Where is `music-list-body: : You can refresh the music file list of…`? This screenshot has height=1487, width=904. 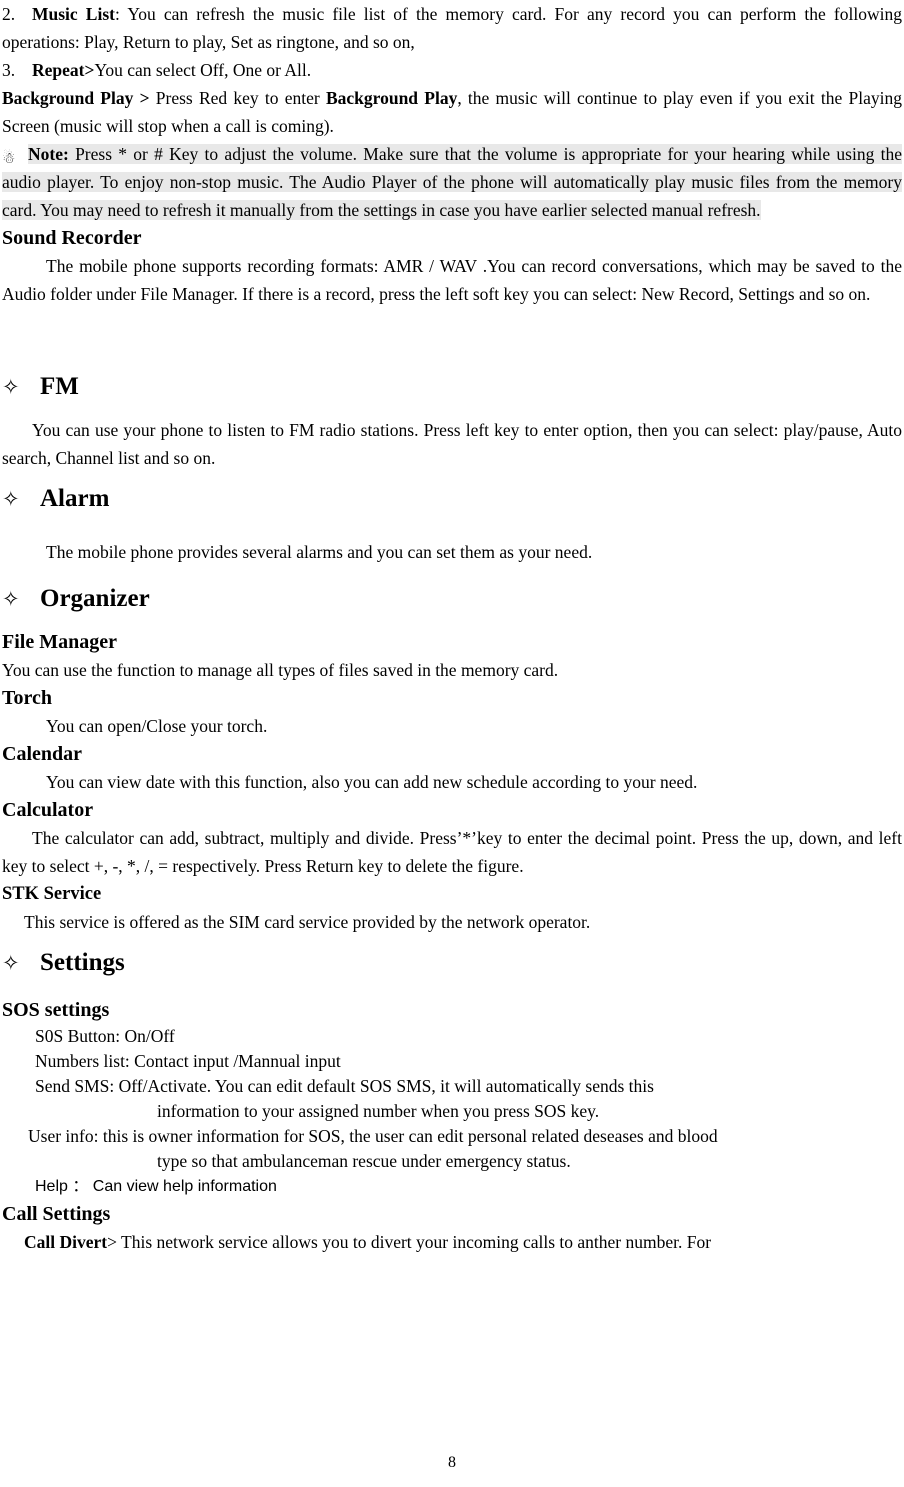 music-list-body: : You can refresh the music file list of… is located at coordinates (452, 28).